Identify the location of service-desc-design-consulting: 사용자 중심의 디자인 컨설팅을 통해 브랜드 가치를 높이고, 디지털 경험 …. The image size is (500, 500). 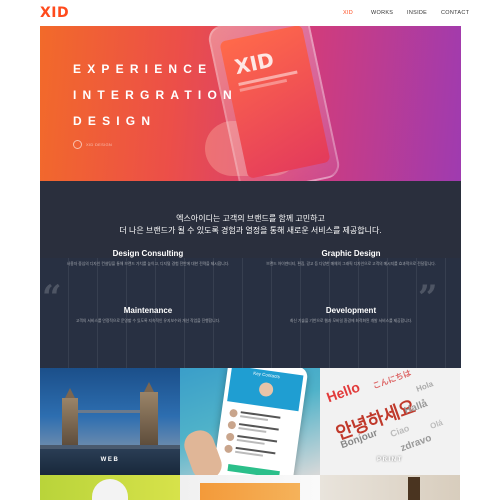
(148, 264).